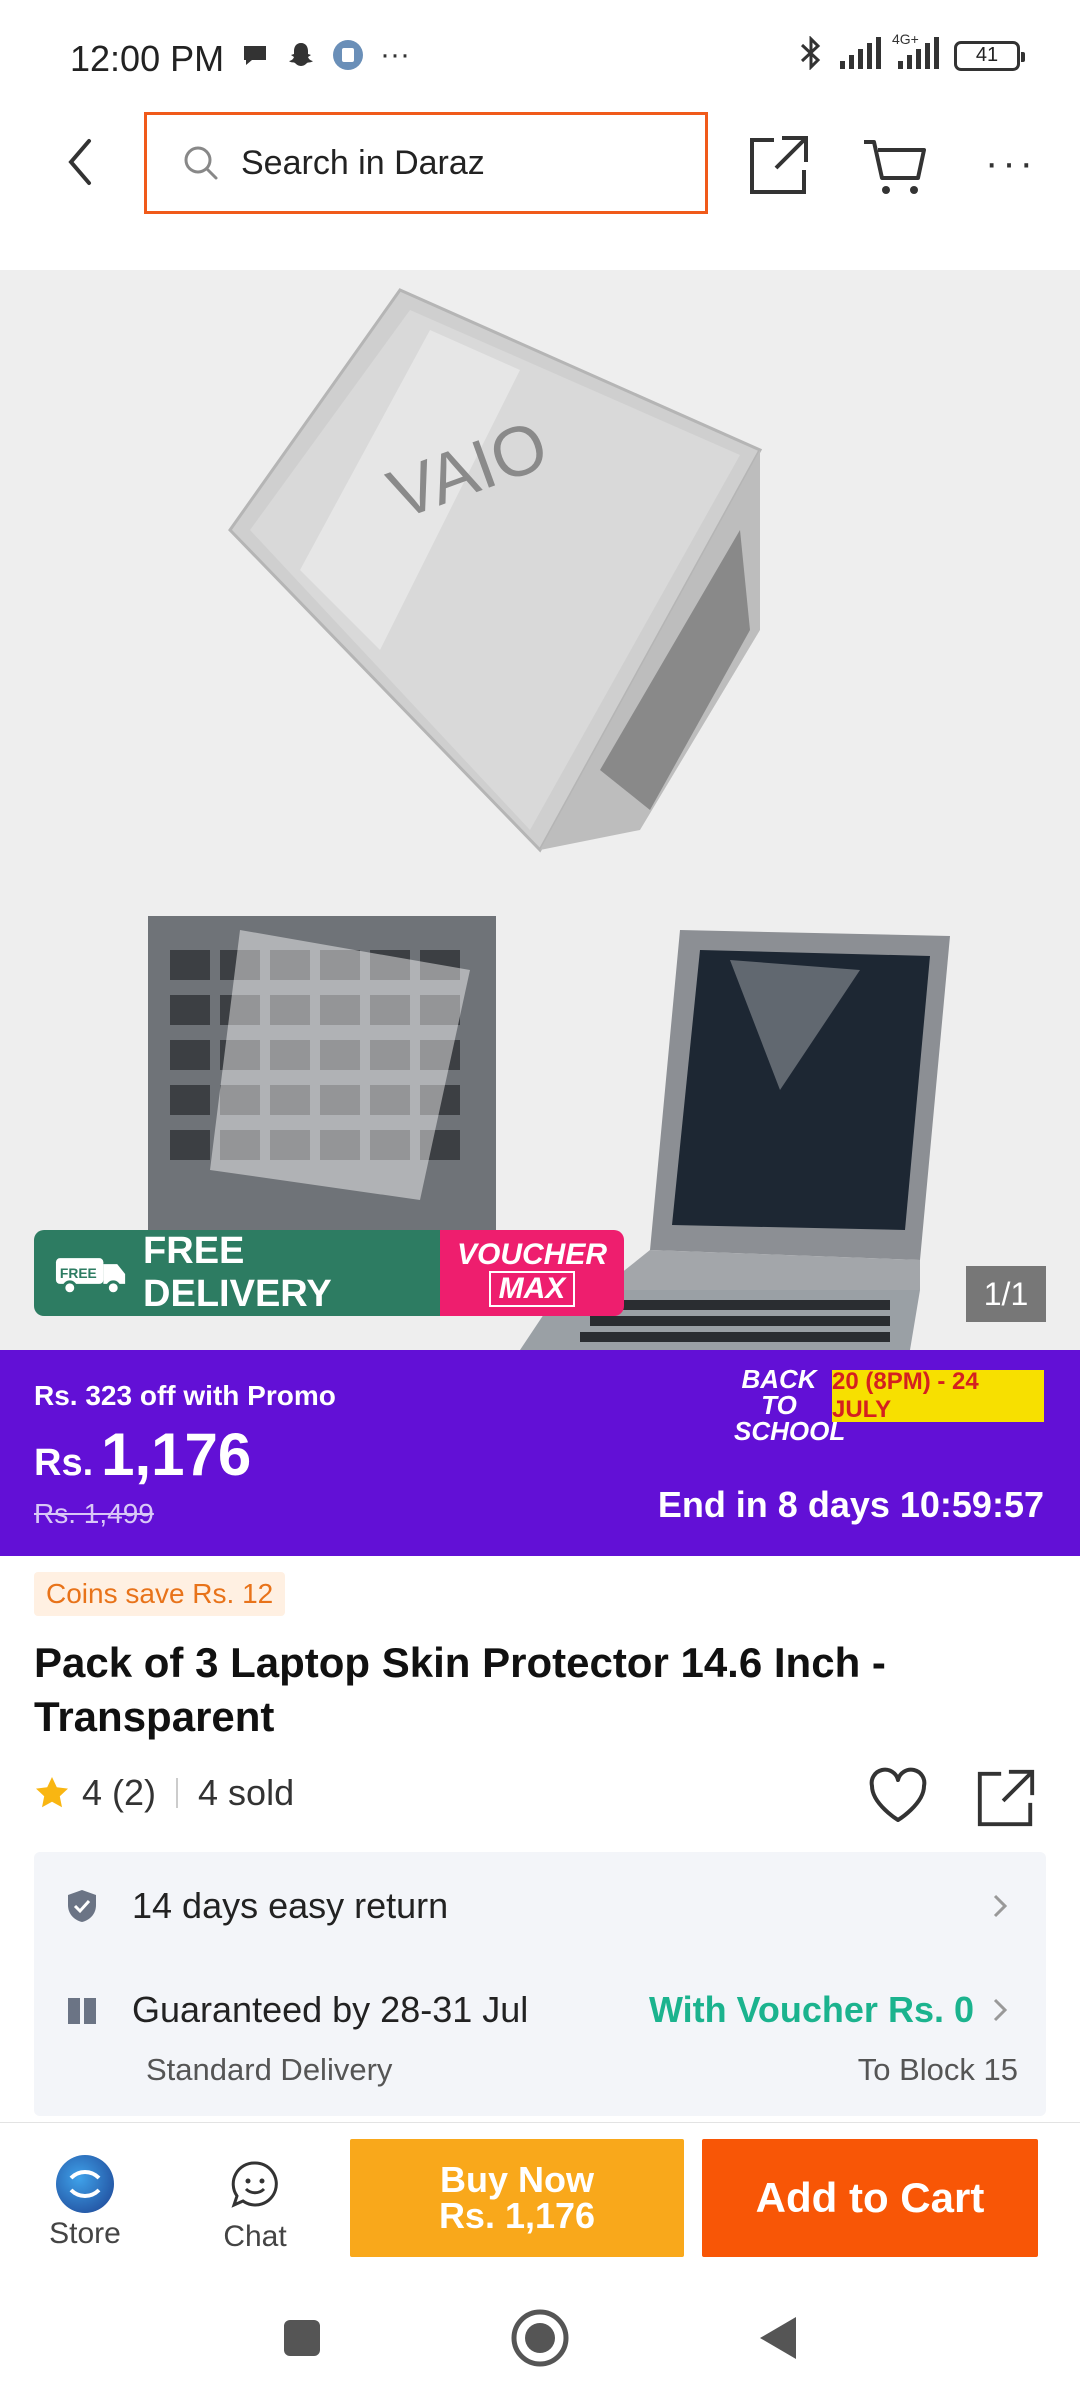 This screenshot has width=1080, height=2400. Describe the element at coordinates (811, 2009) in the screenshot. I see `delivery-voucher-text: With Voucher Rs. 0` at that location.